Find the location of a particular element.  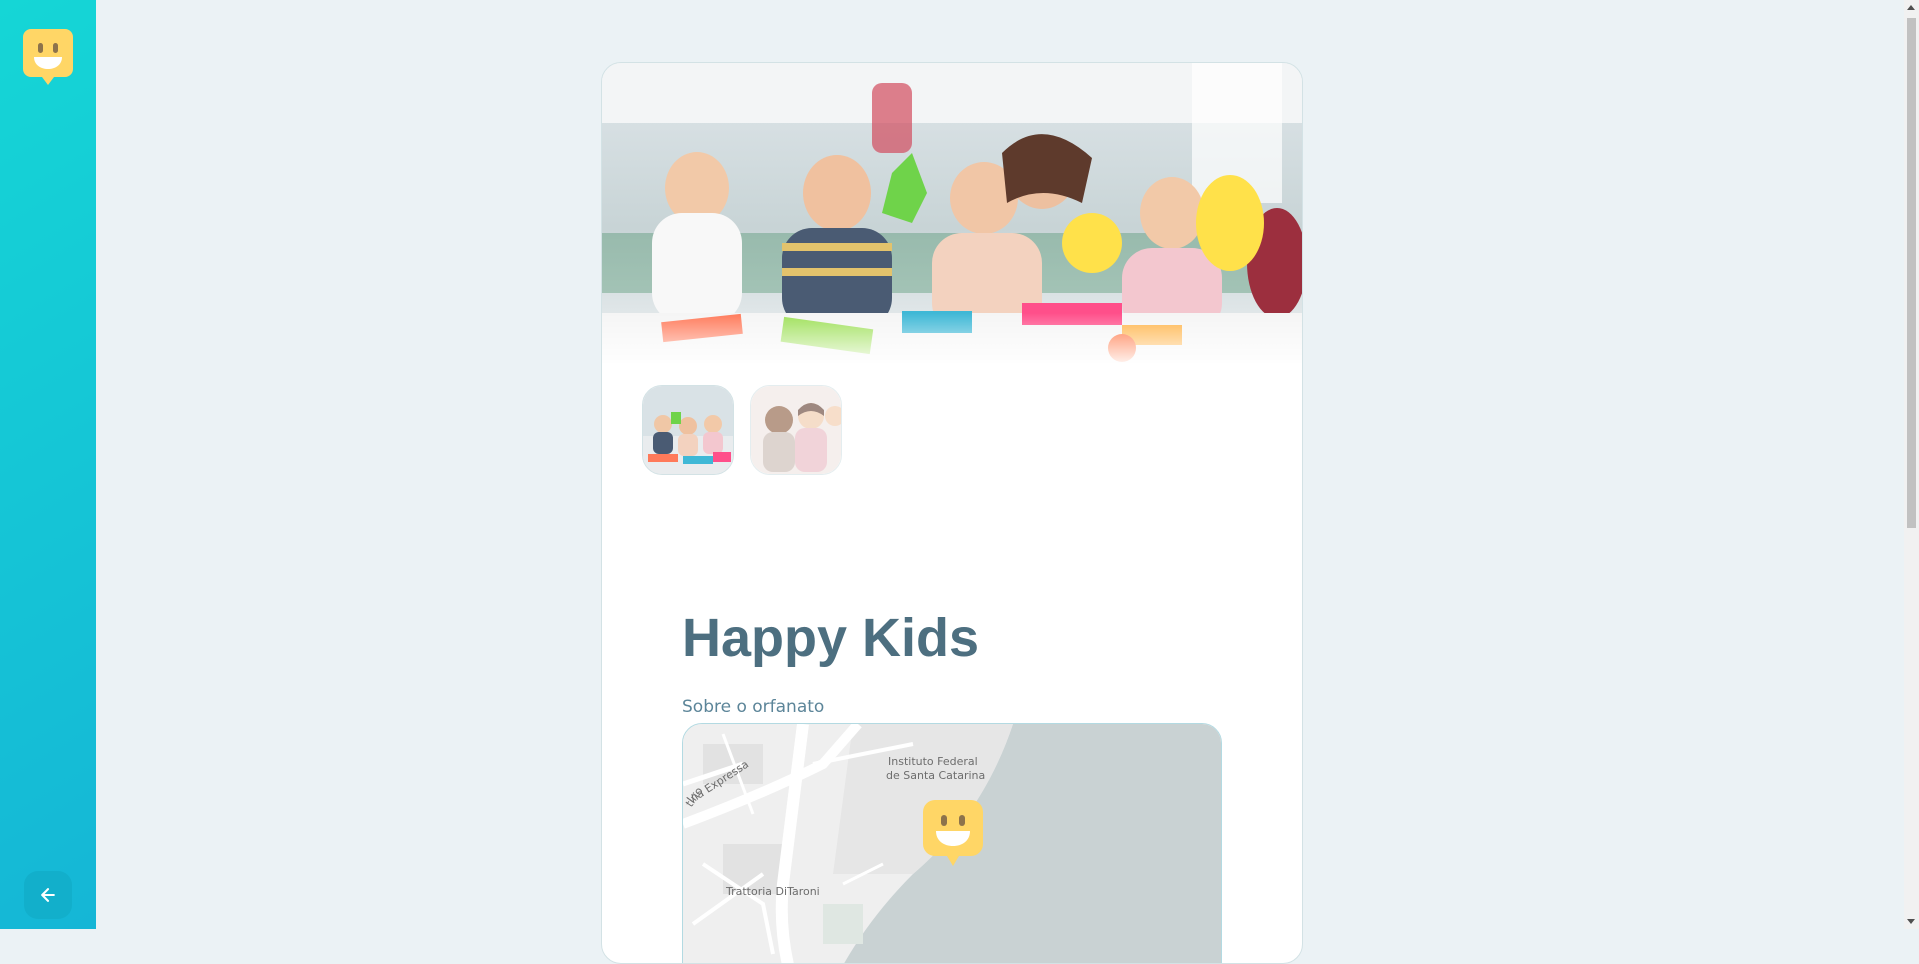

scroll-up-icon is located at coordinates (1911, 7).